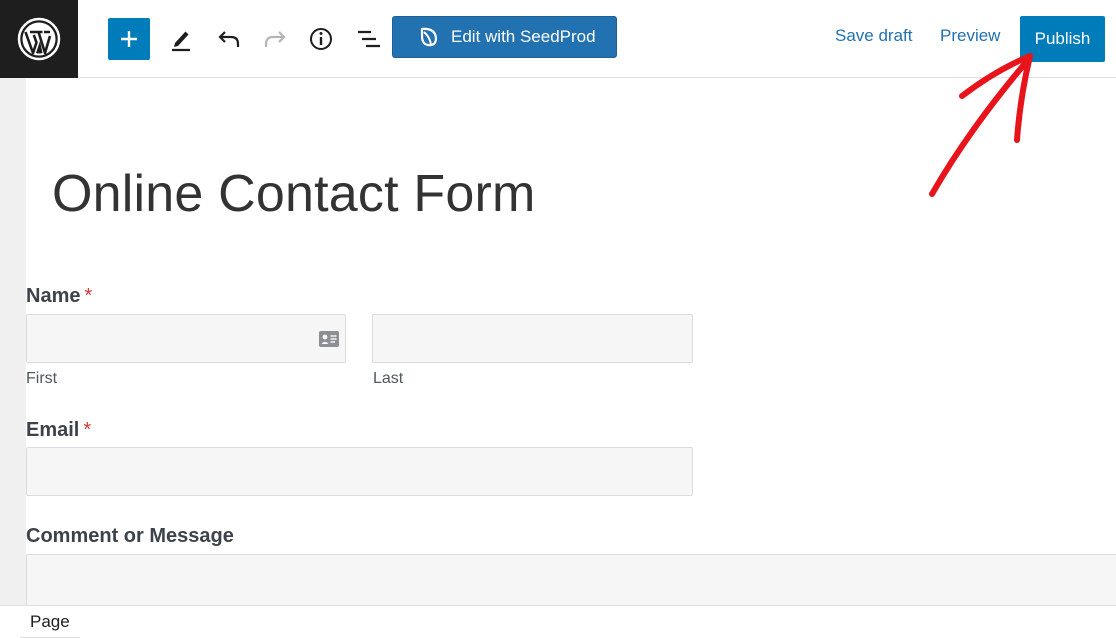  I want to click on undo-button, so click(229, 39).